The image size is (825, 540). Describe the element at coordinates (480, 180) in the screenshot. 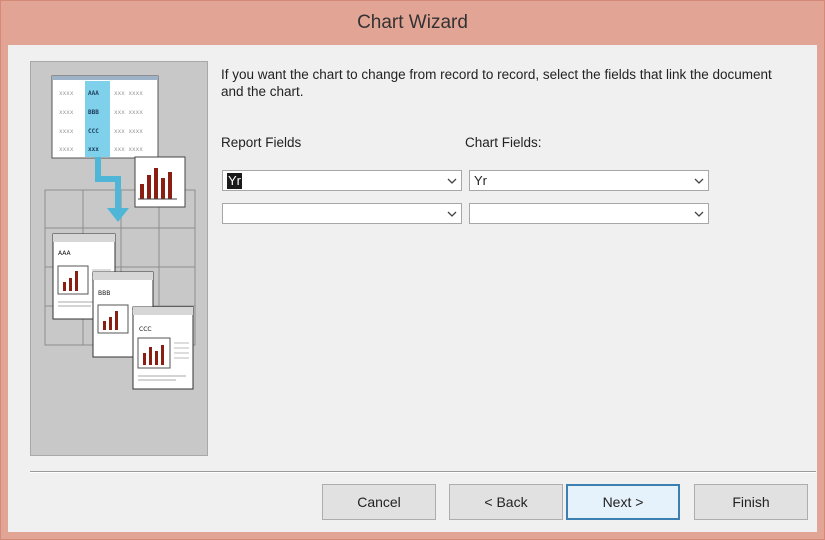

I see `chart-field-1-value: Yr` at that location.